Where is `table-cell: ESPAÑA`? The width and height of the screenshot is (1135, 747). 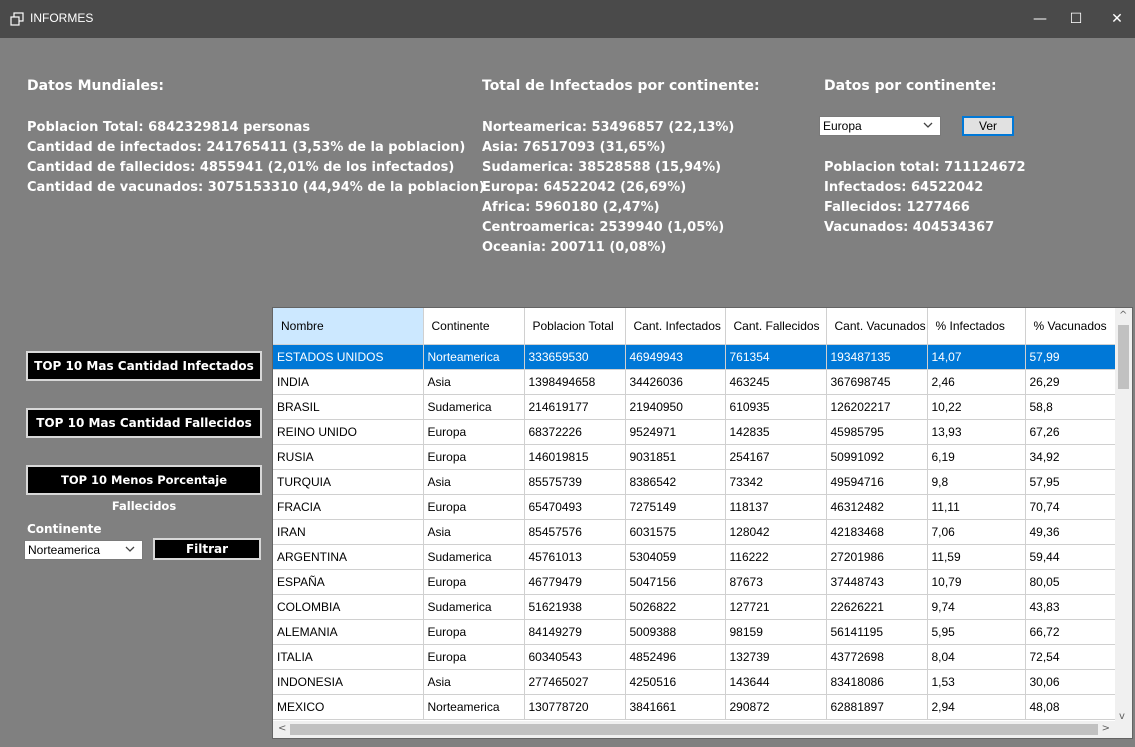
table-cell: ESPAÑA is located at coordinates (348, 582).